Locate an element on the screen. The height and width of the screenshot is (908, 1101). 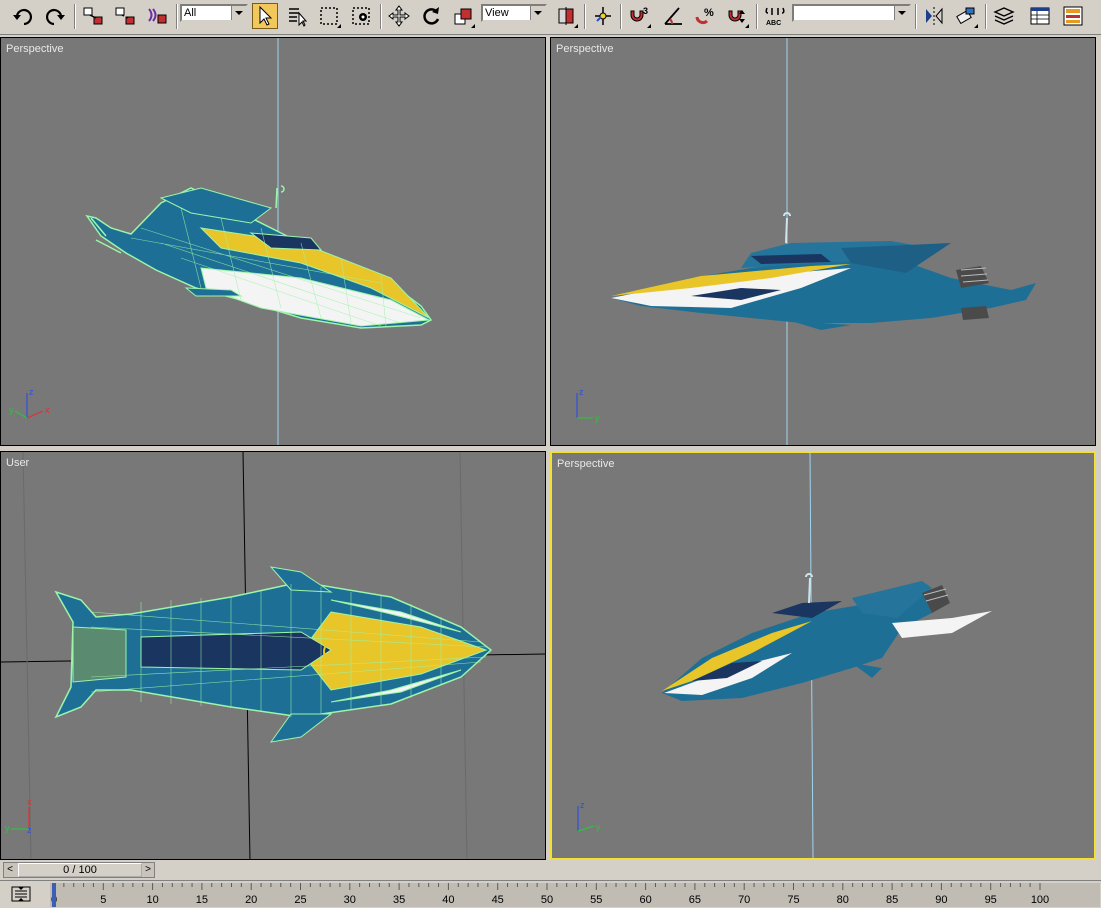
time-slider: < 0 / 100 > is located at coordinates (79, 870).